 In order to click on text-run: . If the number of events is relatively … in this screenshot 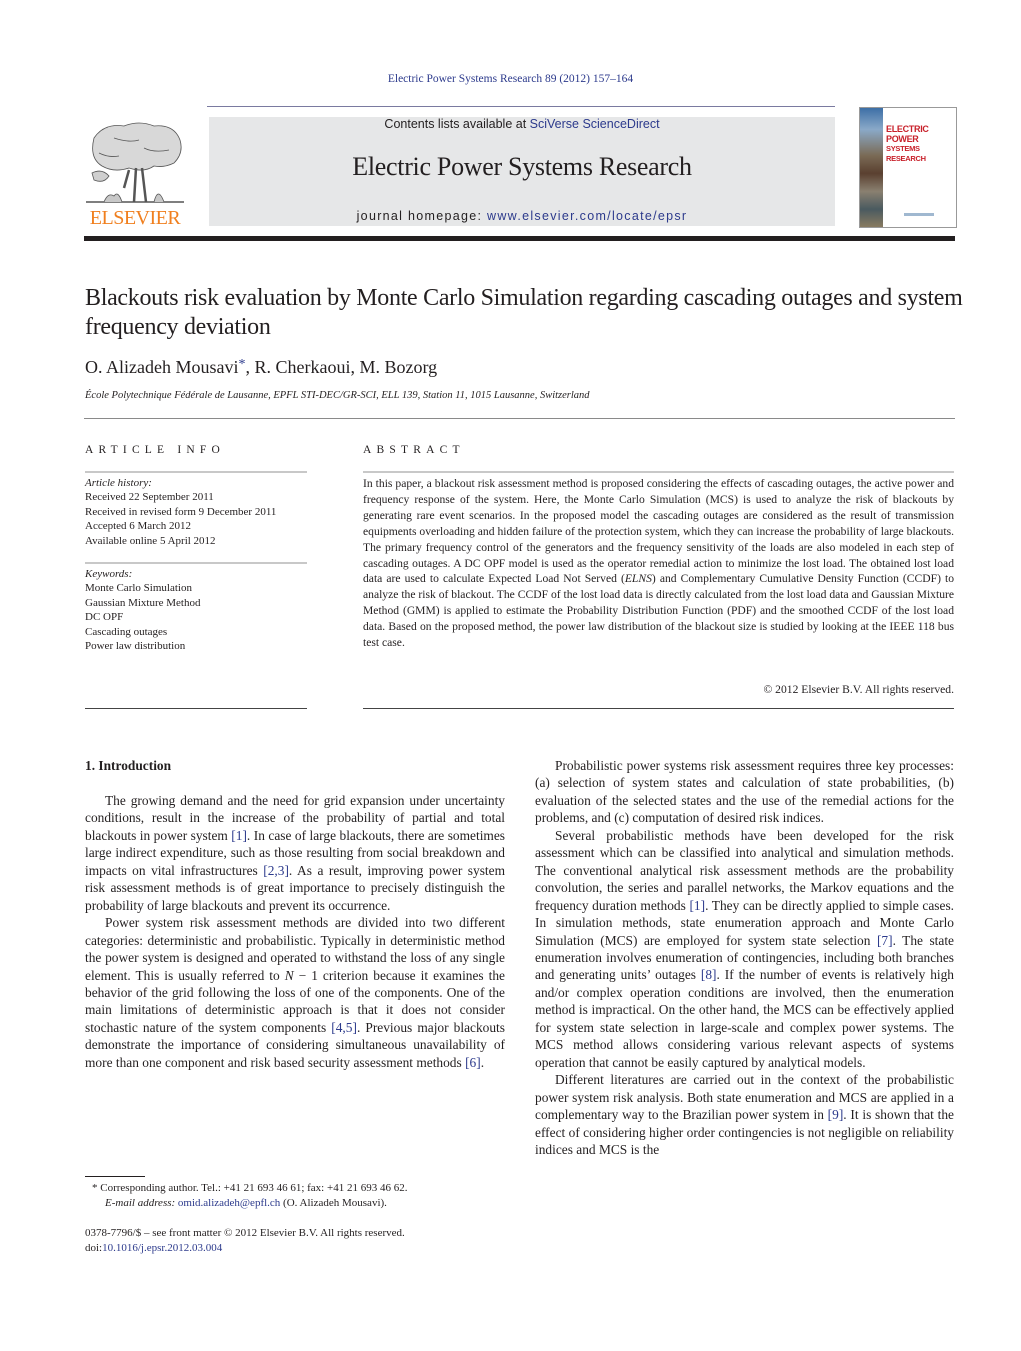, I will do `click(744, 1018)`.